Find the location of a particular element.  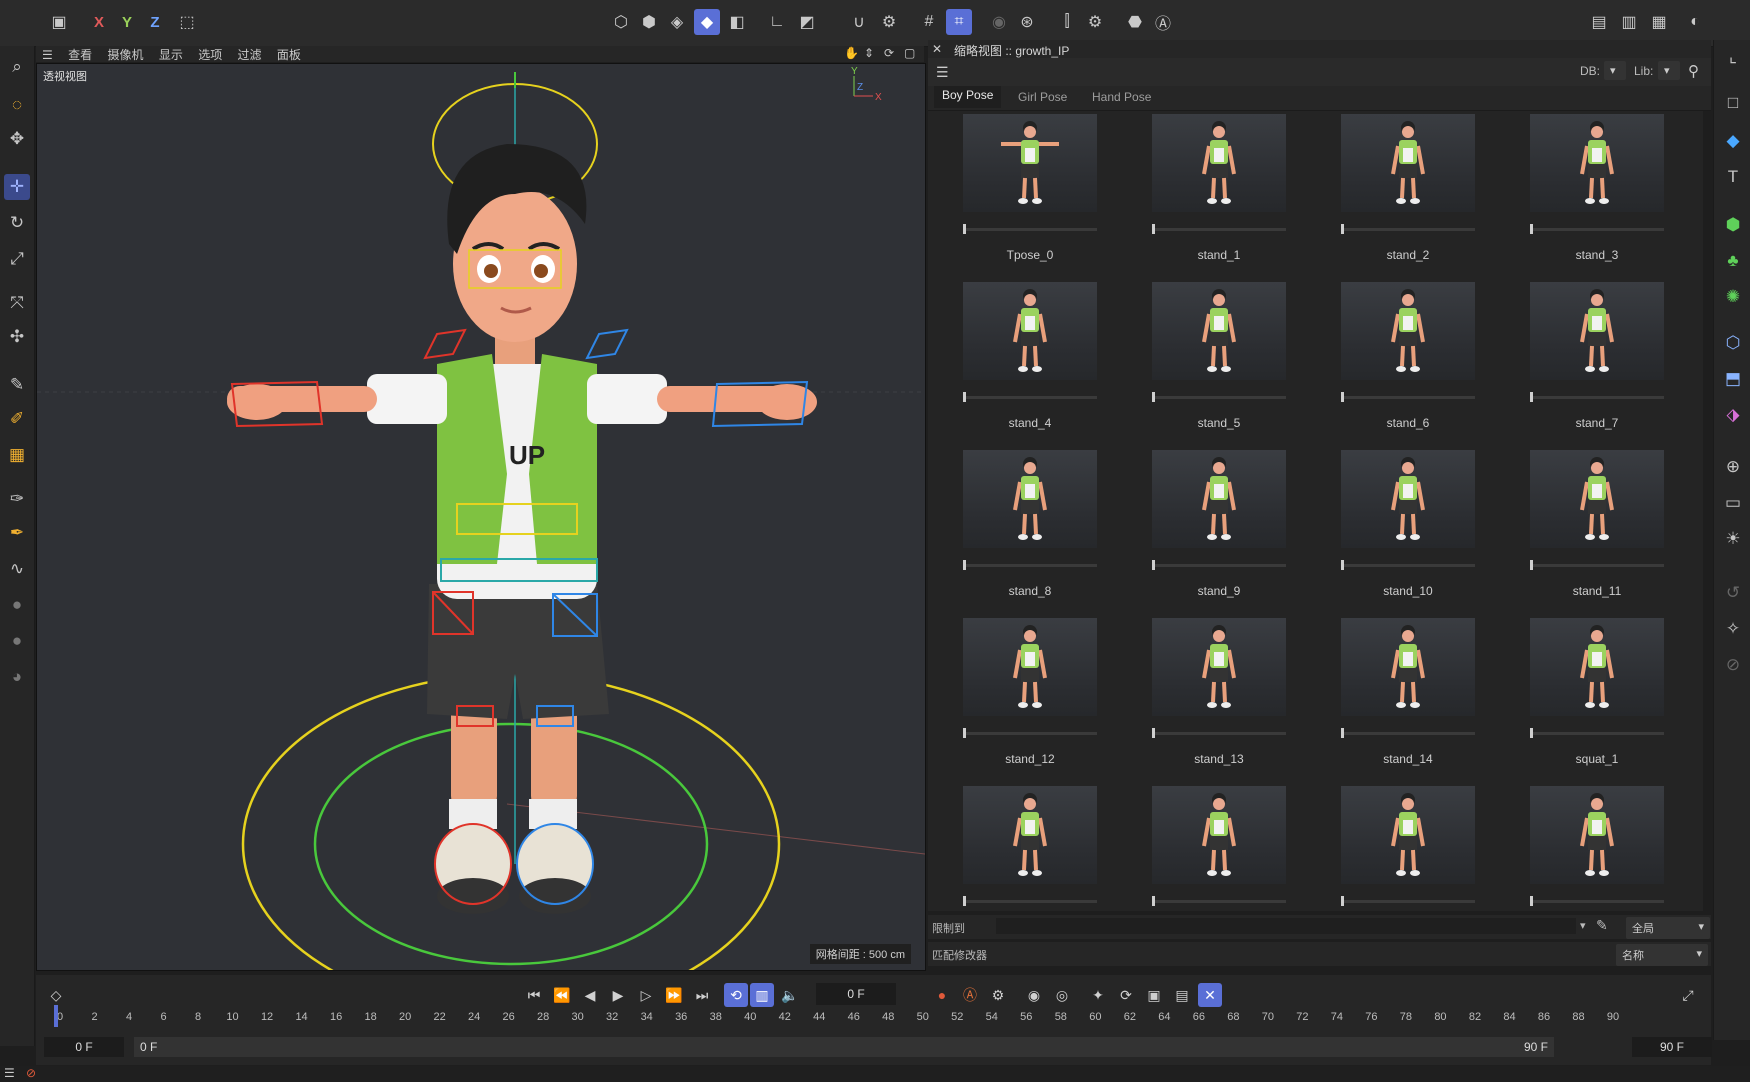

light-icon: ☀ is located at coordinates (1733, 539).